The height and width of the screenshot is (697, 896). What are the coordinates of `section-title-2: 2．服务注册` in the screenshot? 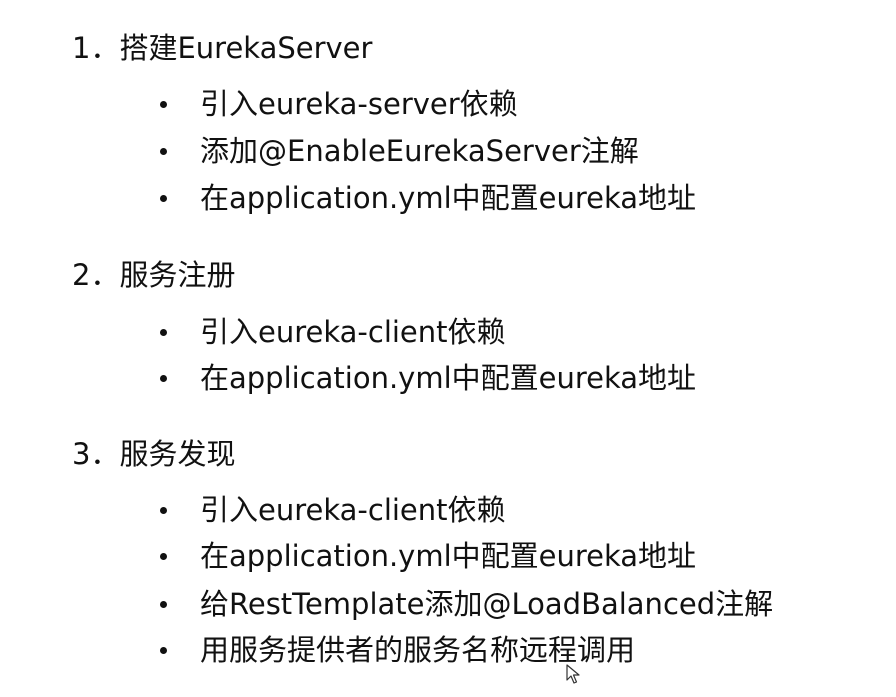 It's located at (154, 275).